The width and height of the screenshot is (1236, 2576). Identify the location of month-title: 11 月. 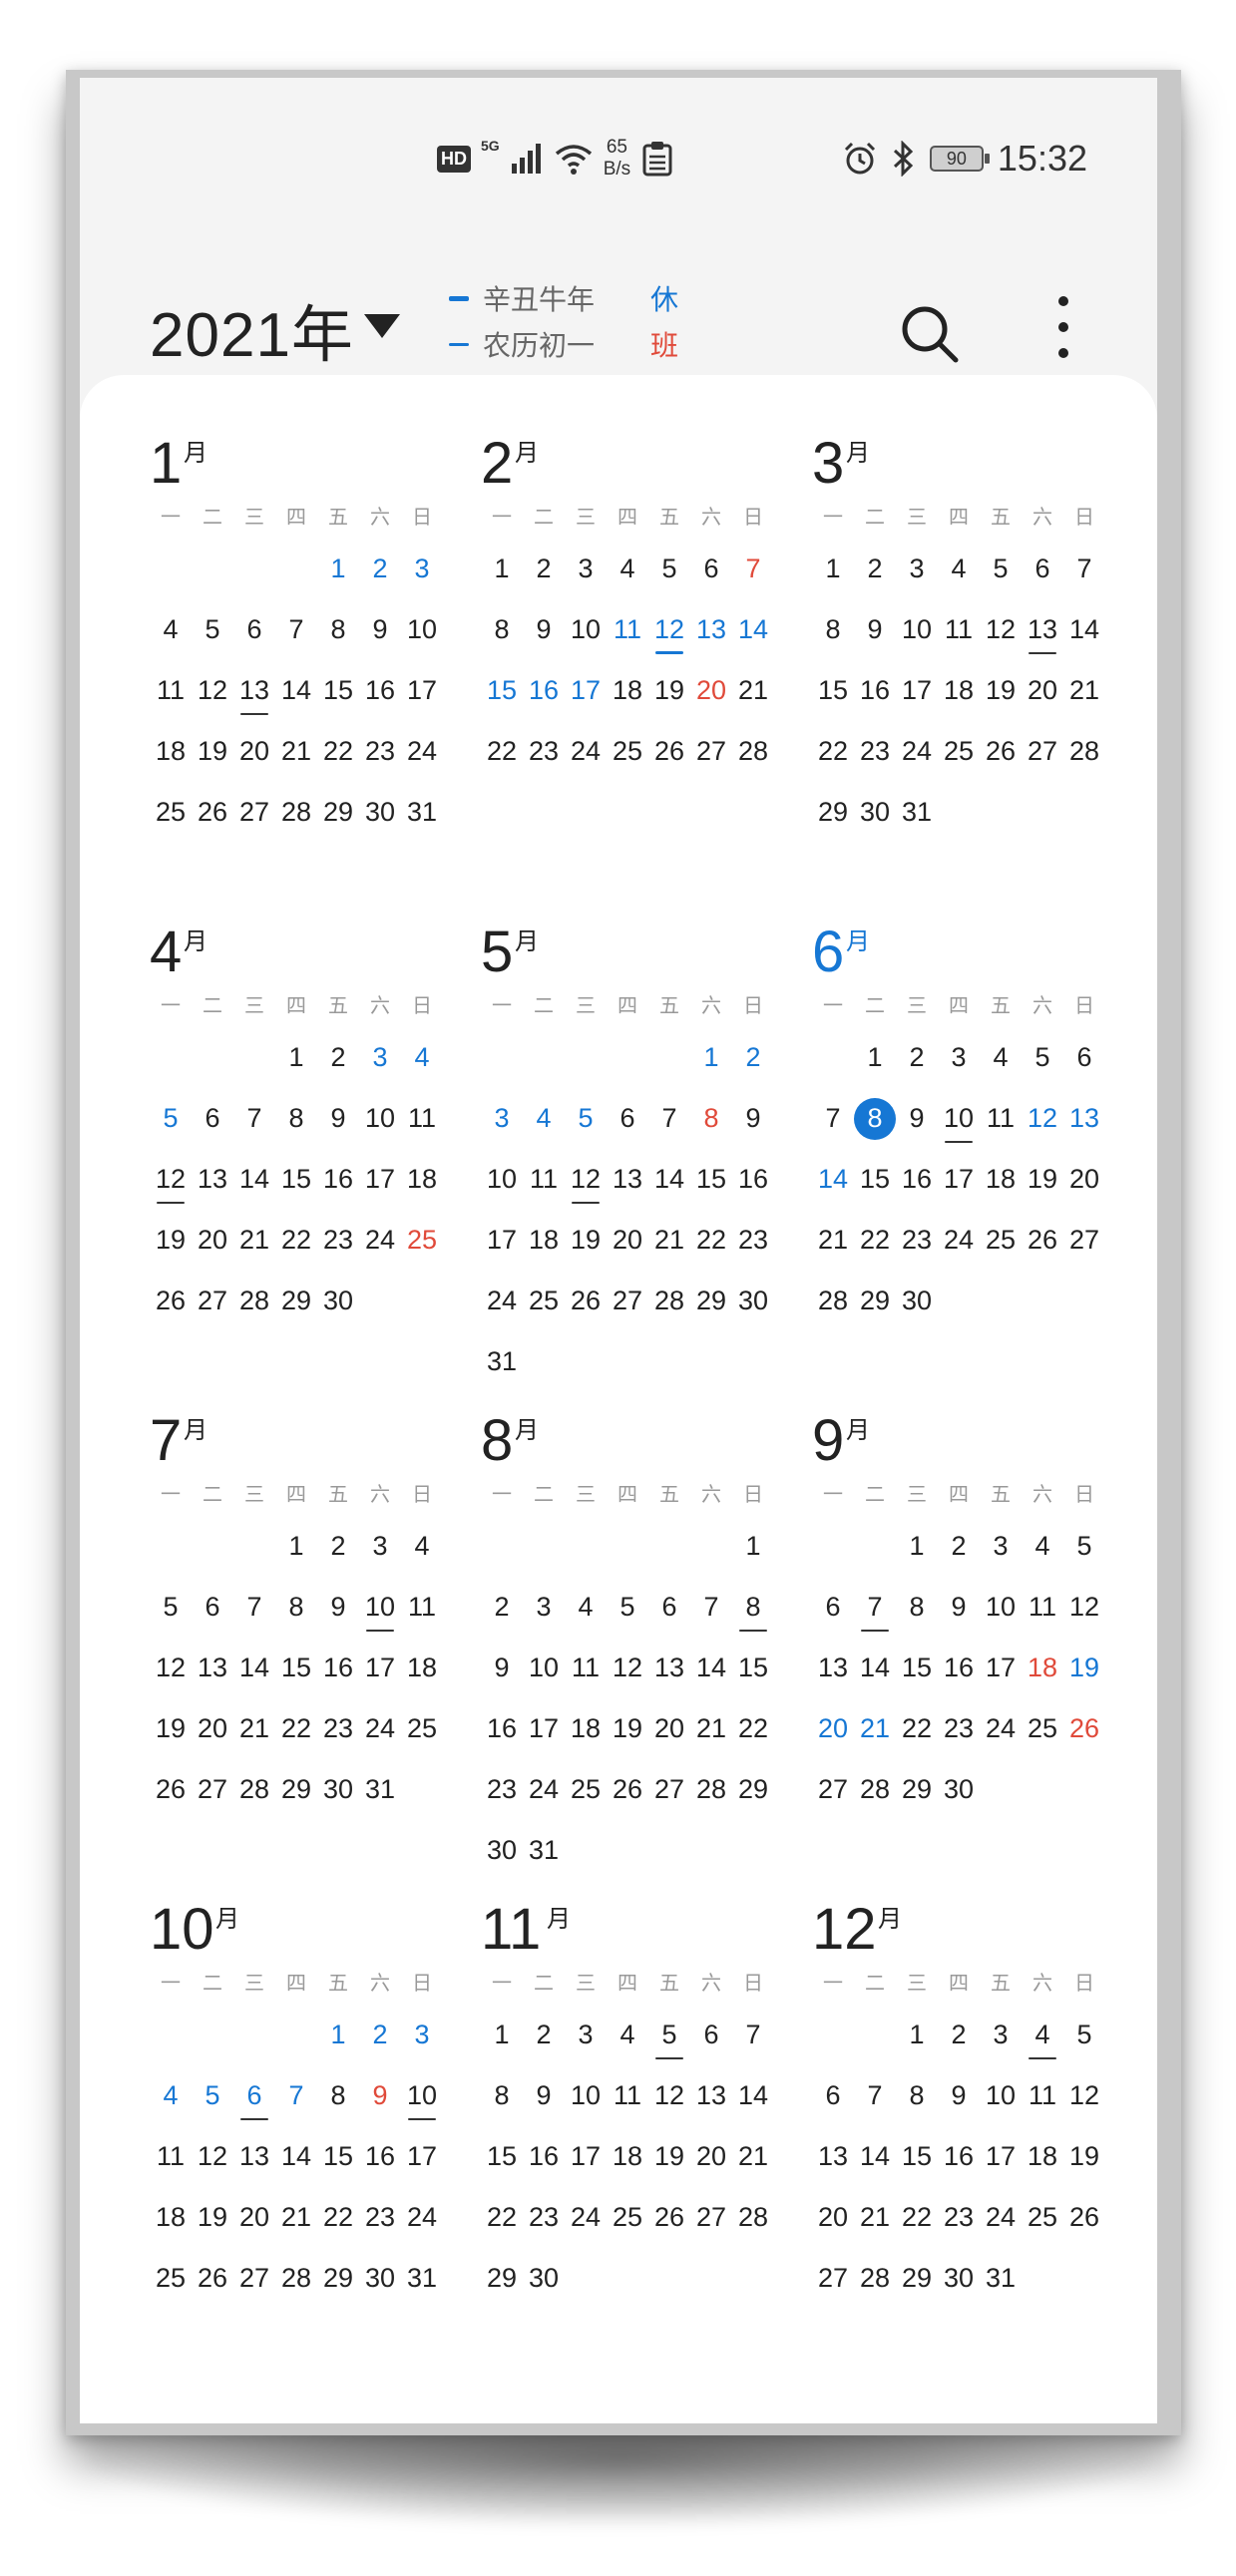
(526, 1930).